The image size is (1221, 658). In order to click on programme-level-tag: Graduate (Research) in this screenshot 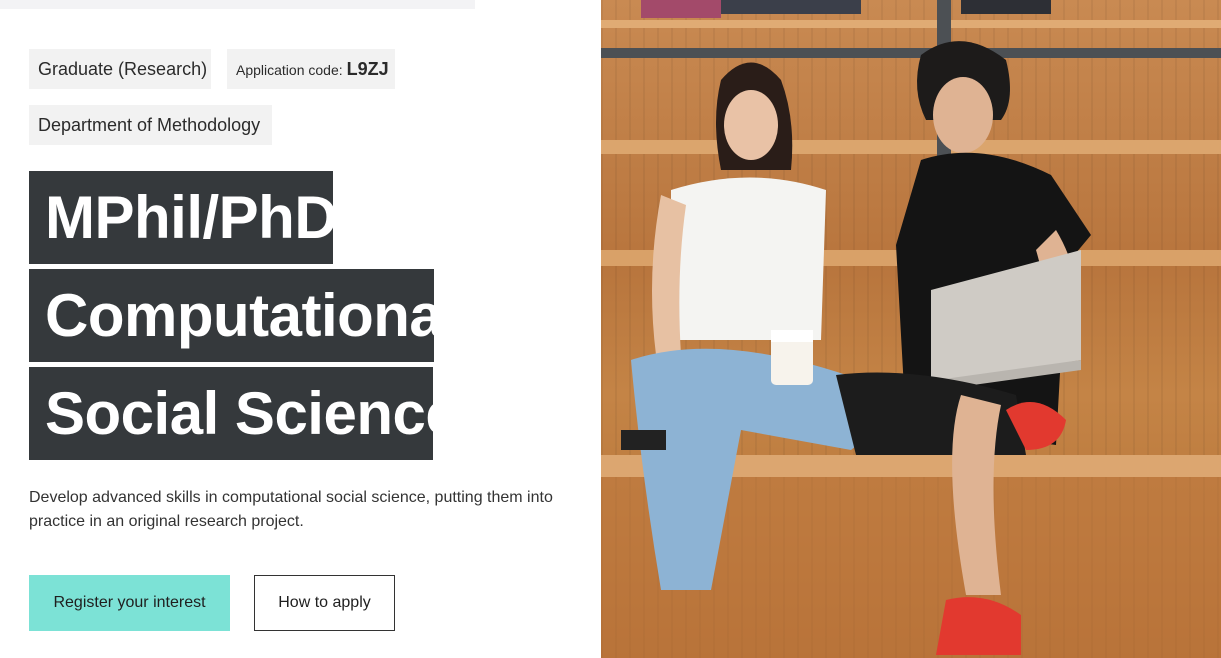, I will do `click(120, 69)`.